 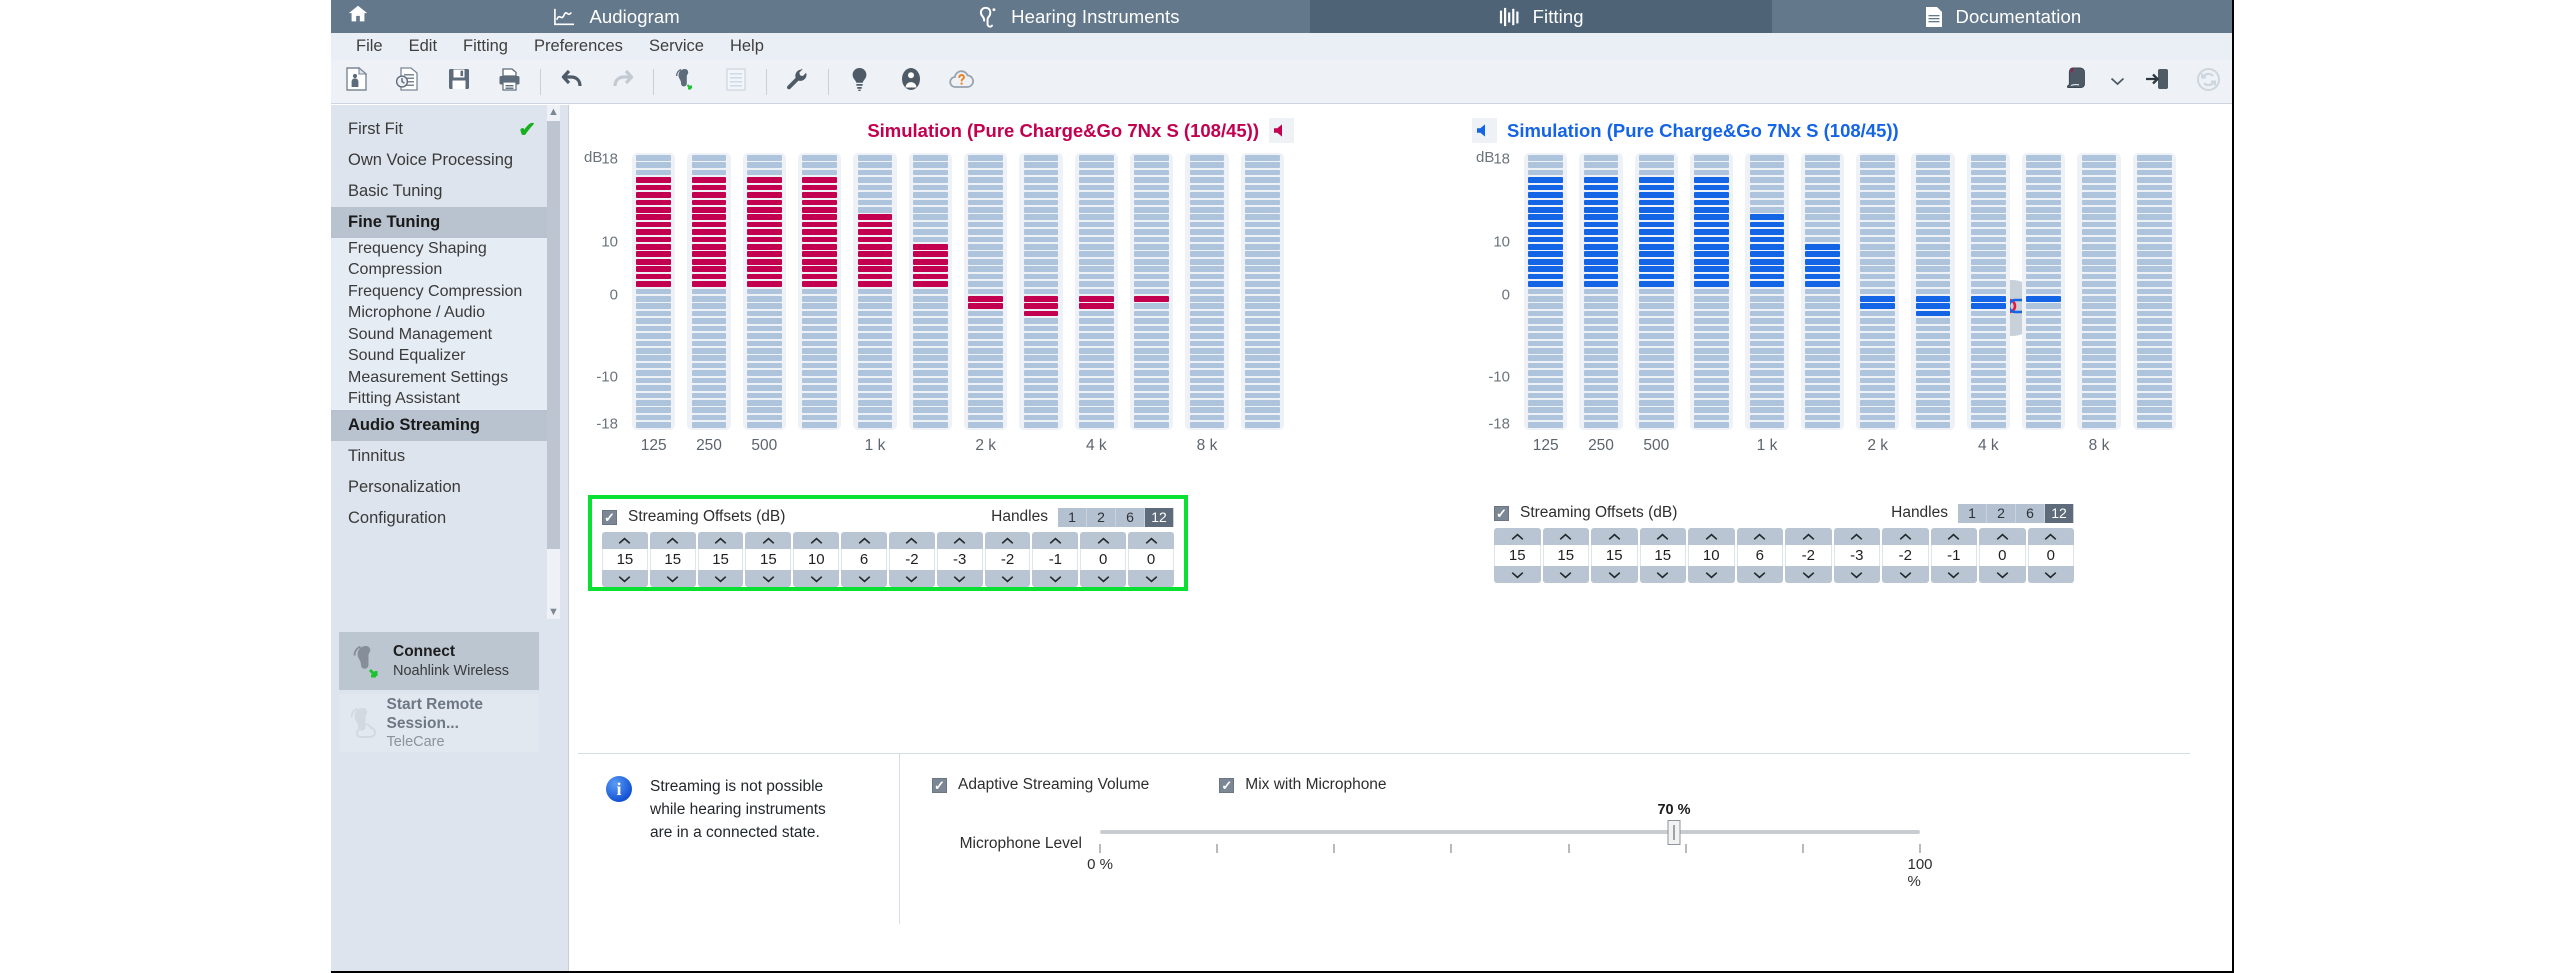 I want to click on tab-audiogram: Audiogram, so click(x=616, y=16).